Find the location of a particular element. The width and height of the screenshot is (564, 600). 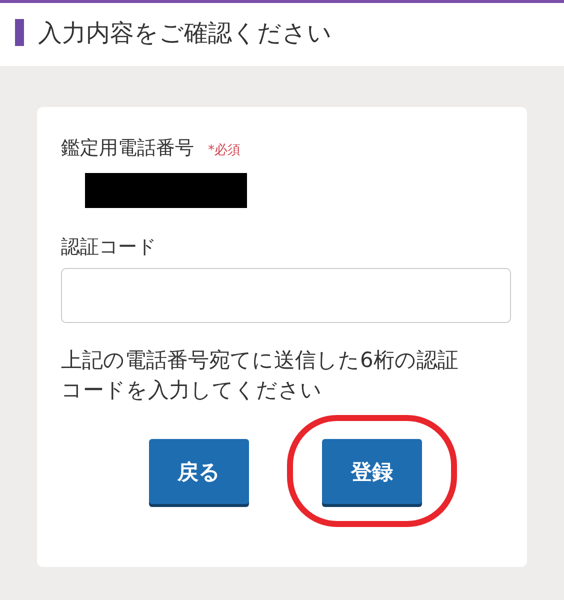

heading-accent-bar is located at coordinates (19, 32).